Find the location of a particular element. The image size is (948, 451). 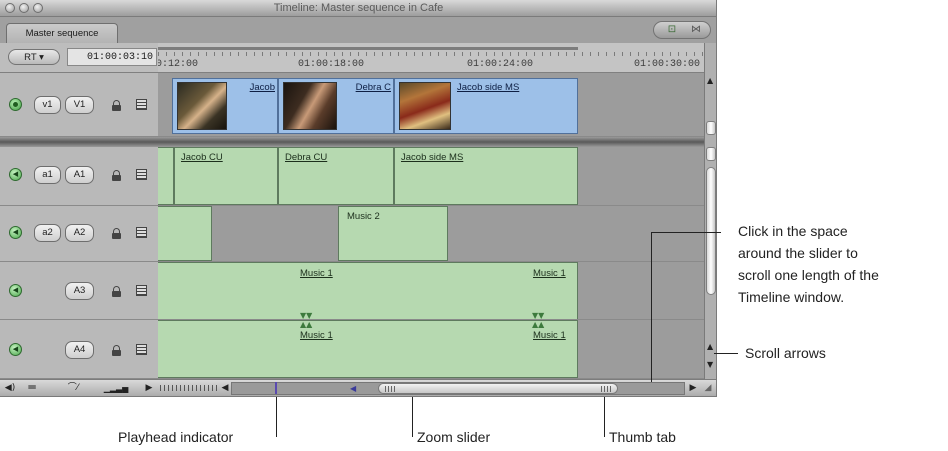

timeline-header: RT ▾ 01:00:03:10 is located at coordinates (79, 58).